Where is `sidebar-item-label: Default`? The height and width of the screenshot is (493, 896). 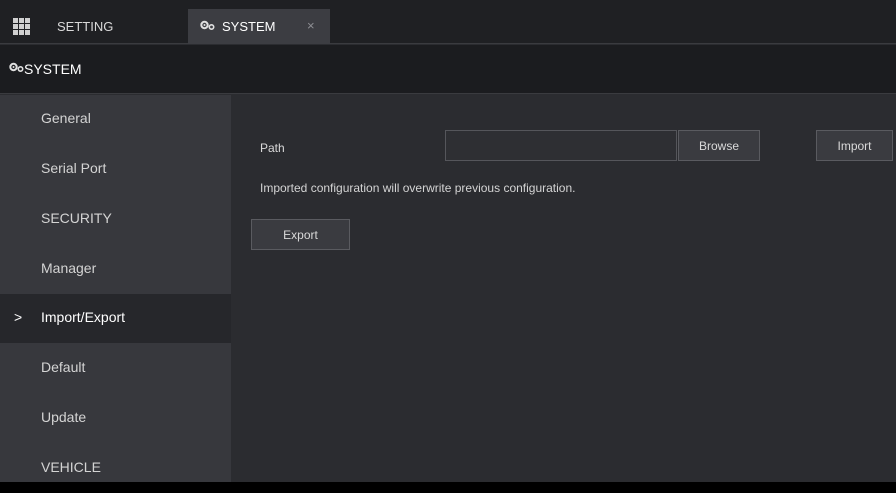
sidebar-item-label: Default is located at coordinates (63, 367).